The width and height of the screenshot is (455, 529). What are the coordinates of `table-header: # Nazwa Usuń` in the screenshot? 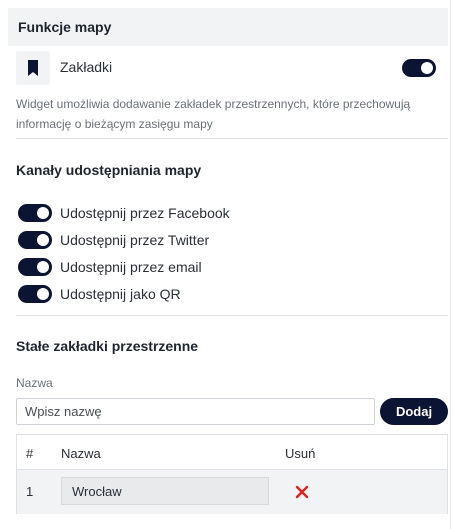 It's located at (232, 452).